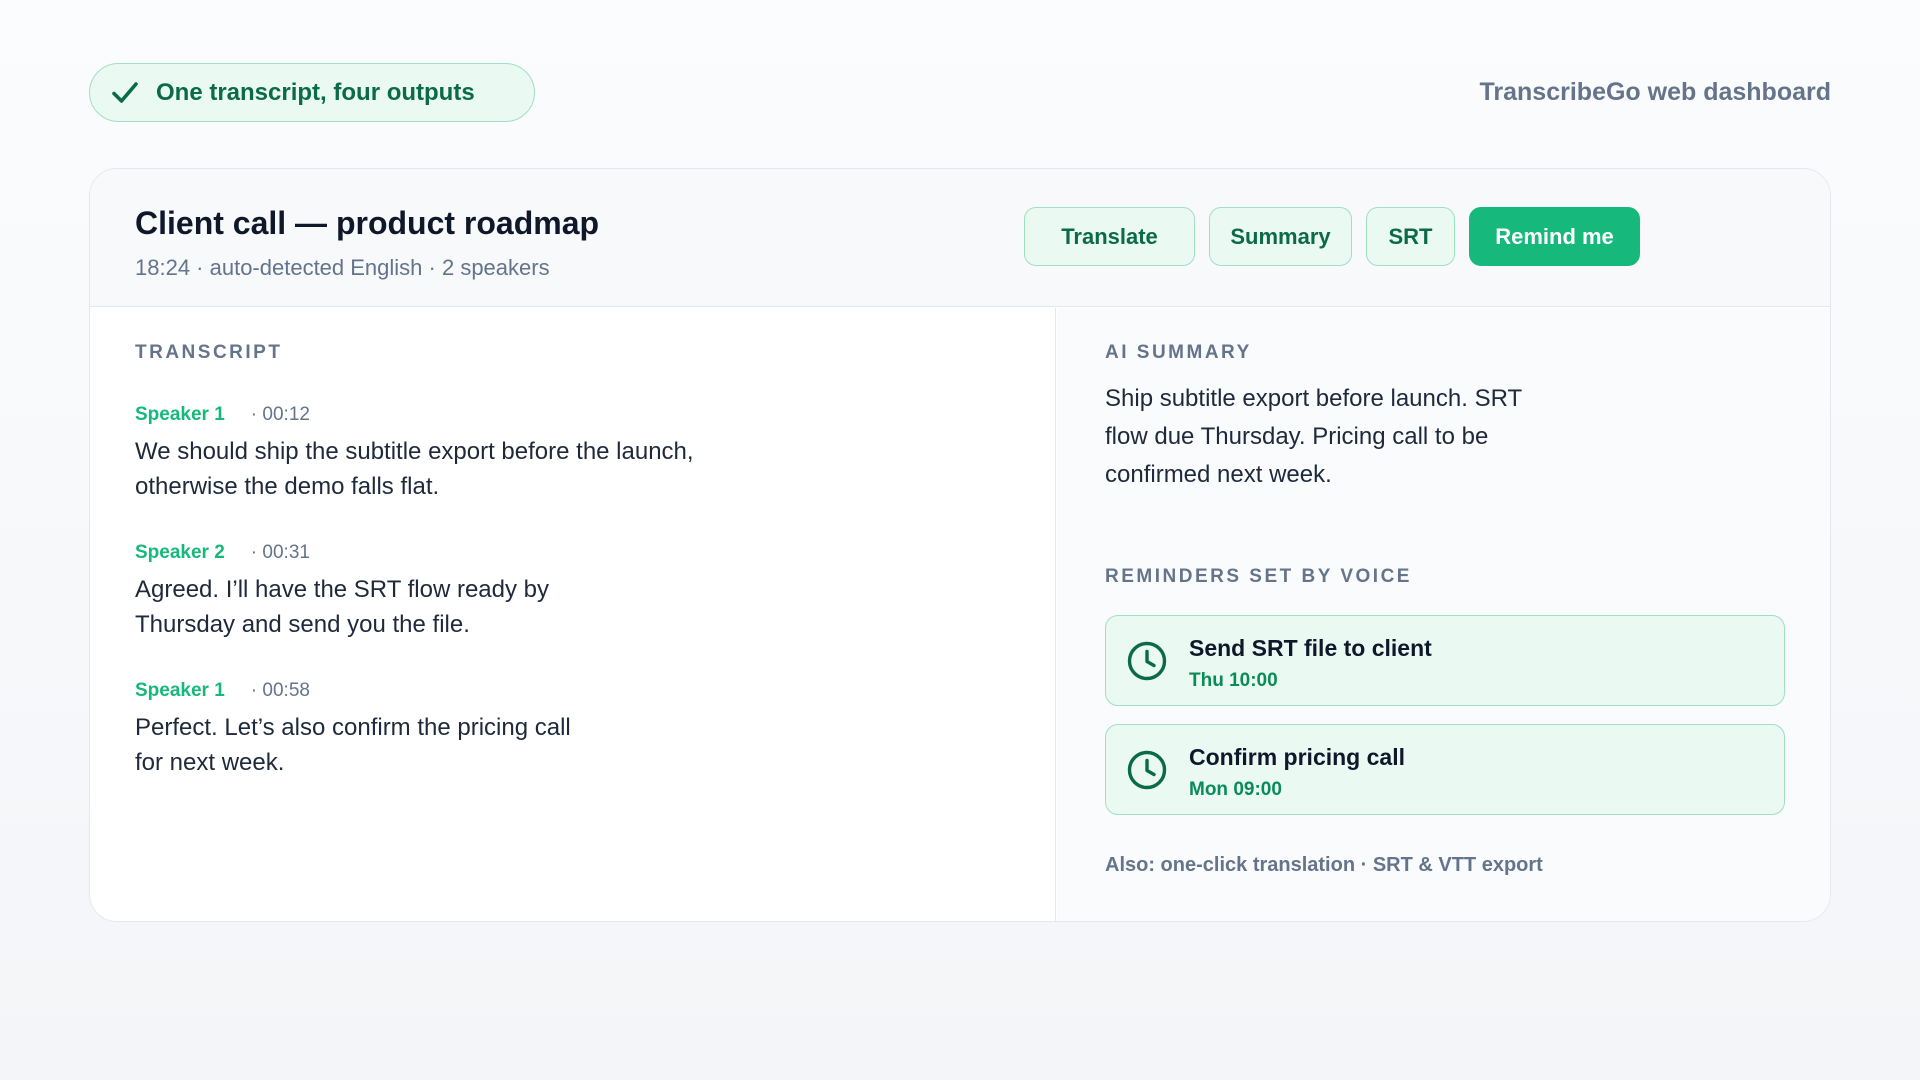  What do you see at coordinates (1554, 236) in the screenshot?
I see `remind-me-button: Remind me` at bounding box center [1554, 236].